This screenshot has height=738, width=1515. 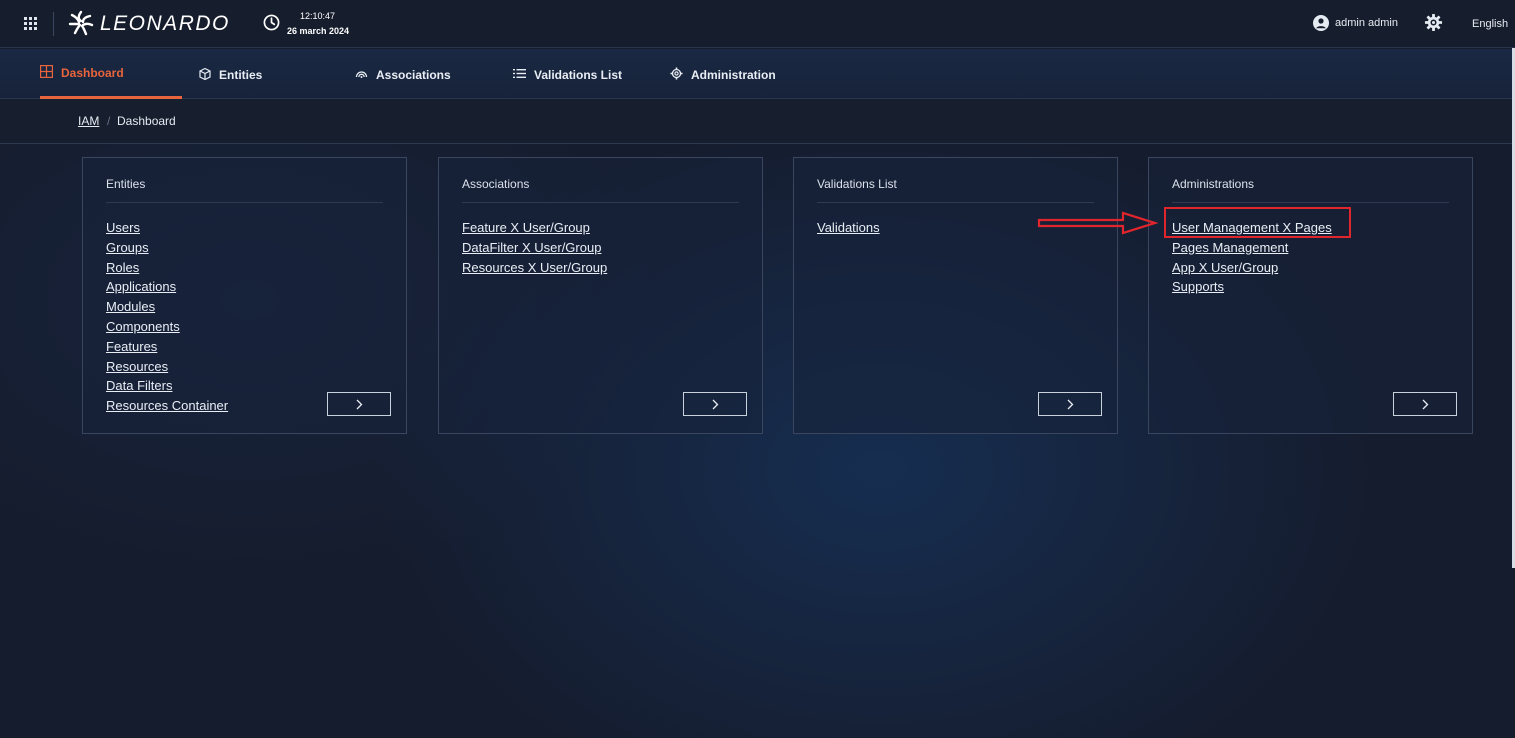 What do you see at coordinates (167, 268) in the screenshot?
I see `link-roles: Roles` at bounding box center [167, 268].